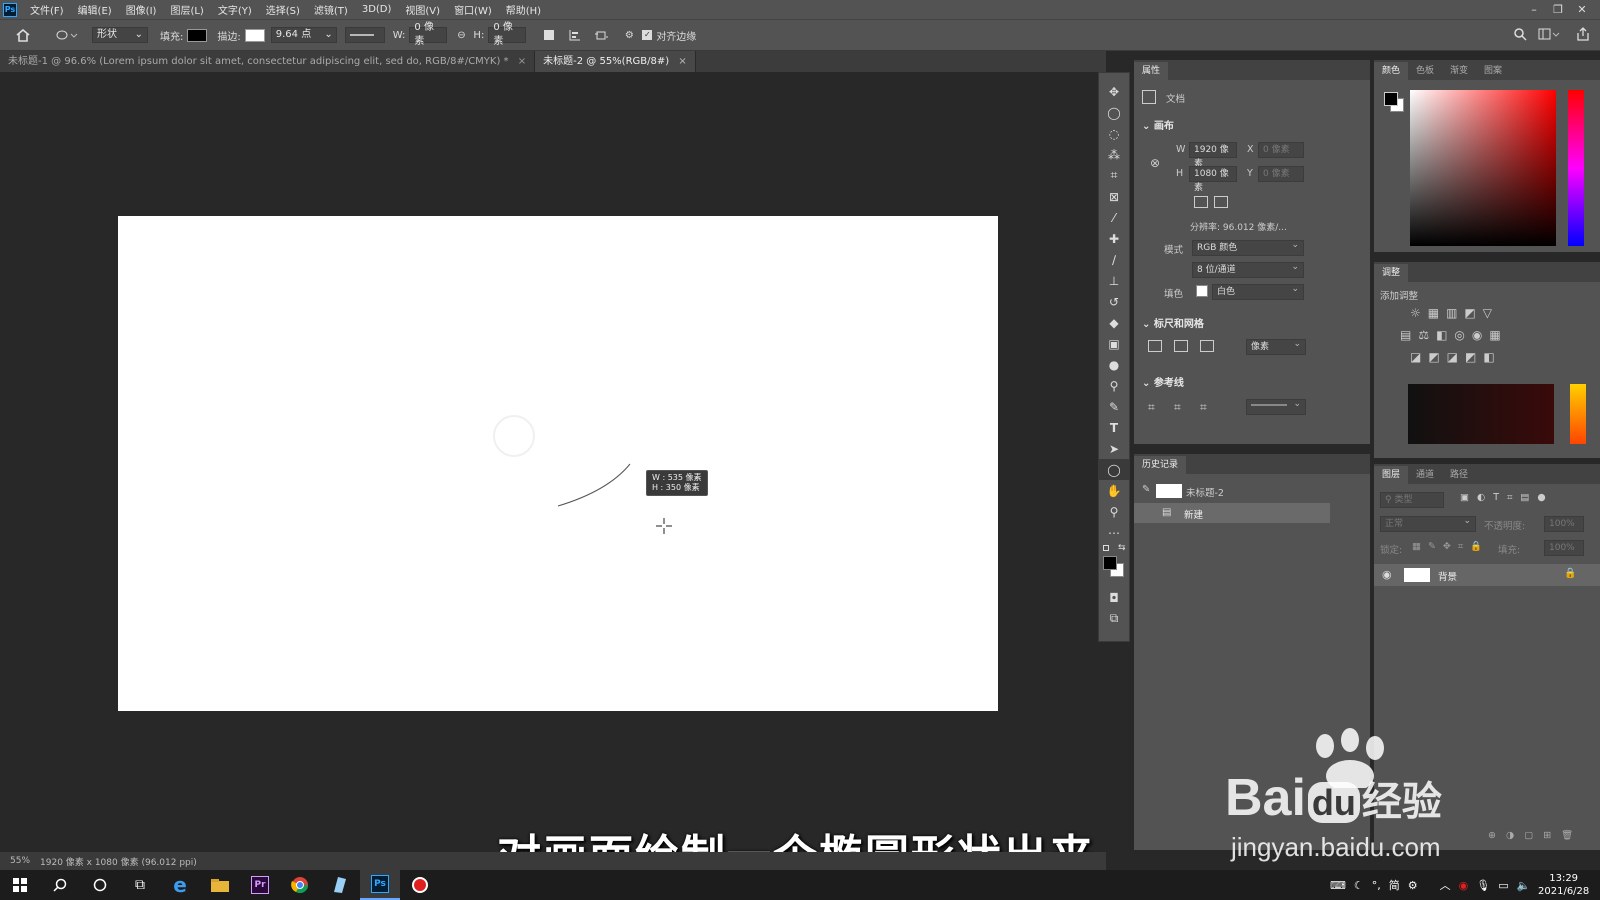 The height and width of the screenshot is (900, 1600). I want to click on path-alignment-icon, so click(575, 35).